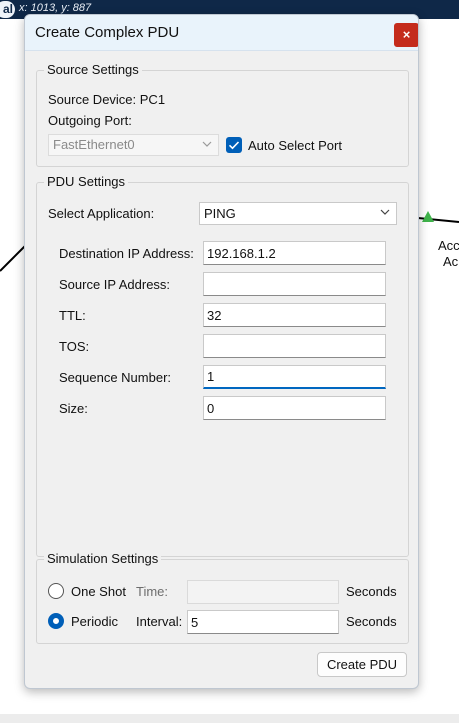  Describe the element at coordinates (263, 592) in the screenshot. I see `time-input` at that location.